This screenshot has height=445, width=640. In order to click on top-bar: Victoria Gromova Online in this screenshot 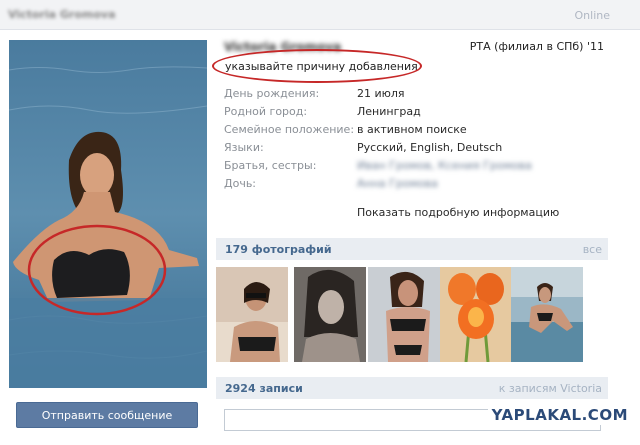, I will do `click(320, 15)`.